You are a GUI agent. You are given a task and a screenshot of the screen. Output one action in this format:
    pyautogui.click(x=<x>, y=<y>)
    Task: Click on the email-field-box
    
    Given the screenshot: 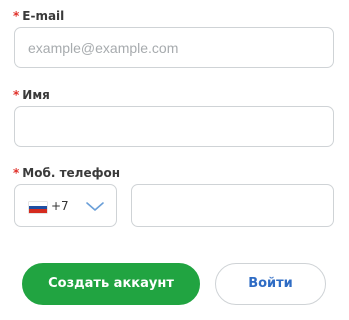 What is the action you would take?
    pyautogui.click(x=174, y=47)
    